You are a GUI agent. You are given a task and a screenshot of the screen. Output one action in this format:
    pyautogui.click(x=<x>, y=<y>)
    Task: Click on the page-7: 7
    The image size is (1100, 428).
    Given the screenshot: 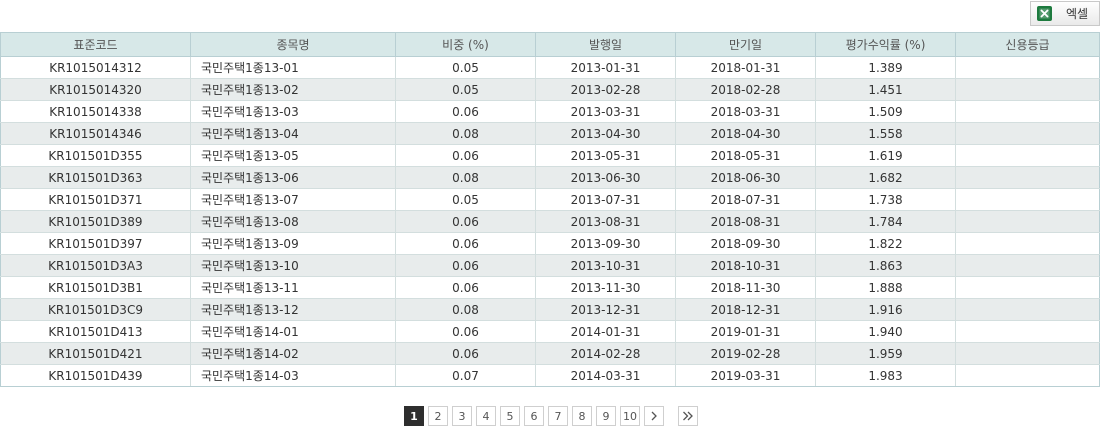 What is the action you would take?
    pyautogui.click(x=558, y=416)
    